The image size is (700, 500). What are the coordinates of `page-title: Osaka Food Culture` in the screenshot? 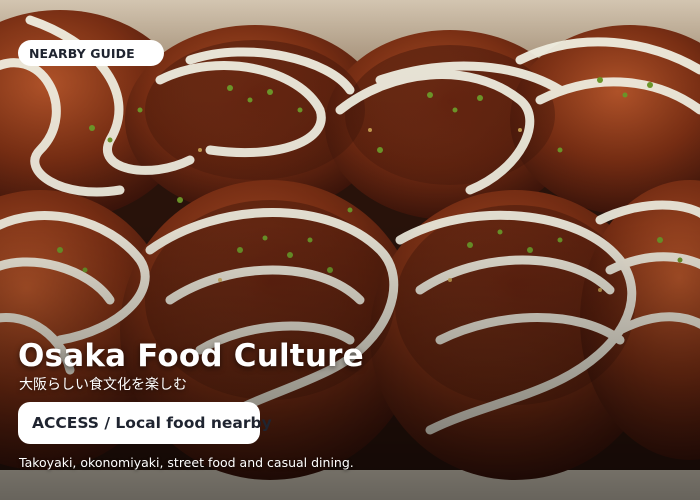 It's located at (191, 356).